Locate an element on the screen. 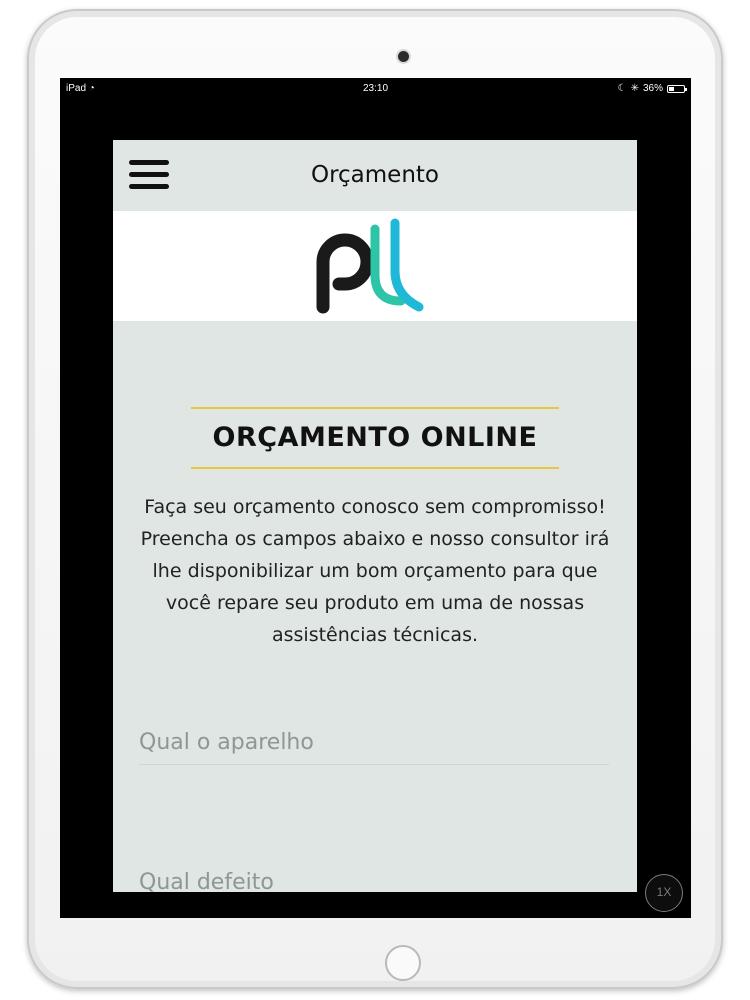 The image size is (750, 1000). page-title: Orçamento is located at coordinates (375, 175).